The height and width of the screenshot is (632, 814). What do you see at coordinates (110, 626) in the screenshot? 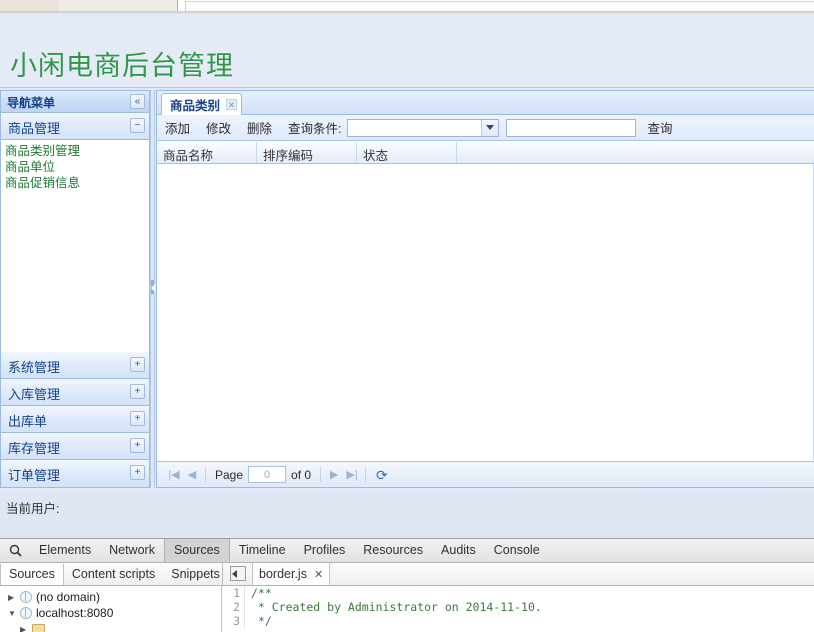
I see `tree-item-folder: ▶` at bounding box center [110, 626].